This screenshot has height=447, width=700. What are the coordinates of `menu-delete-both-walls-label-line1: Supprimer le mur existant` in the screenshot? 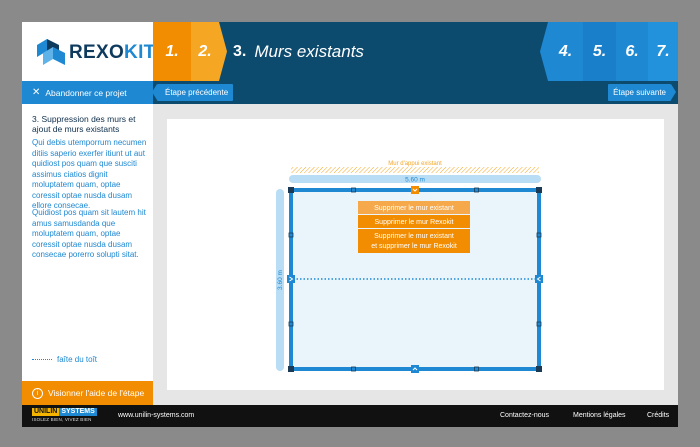 It's located at (414, 236).